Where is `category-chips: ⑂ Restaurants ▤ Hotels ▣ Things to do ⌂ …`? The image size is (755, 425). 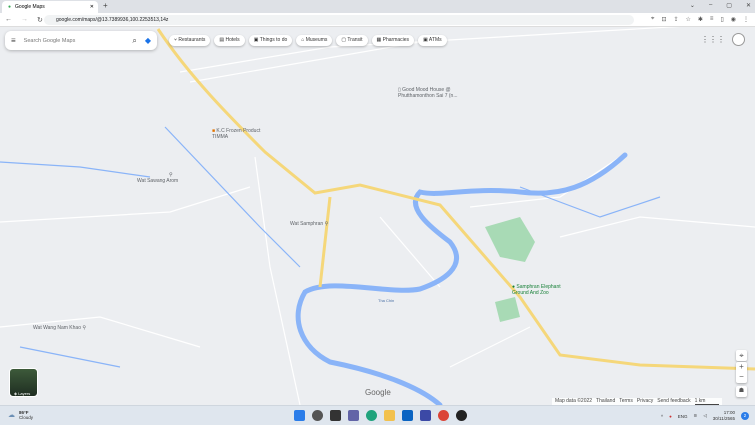 category-chips: ⑂ Restaurants ▤ Hotels ▣ Things to do ⌂ … is located at coordinates (308, 40).